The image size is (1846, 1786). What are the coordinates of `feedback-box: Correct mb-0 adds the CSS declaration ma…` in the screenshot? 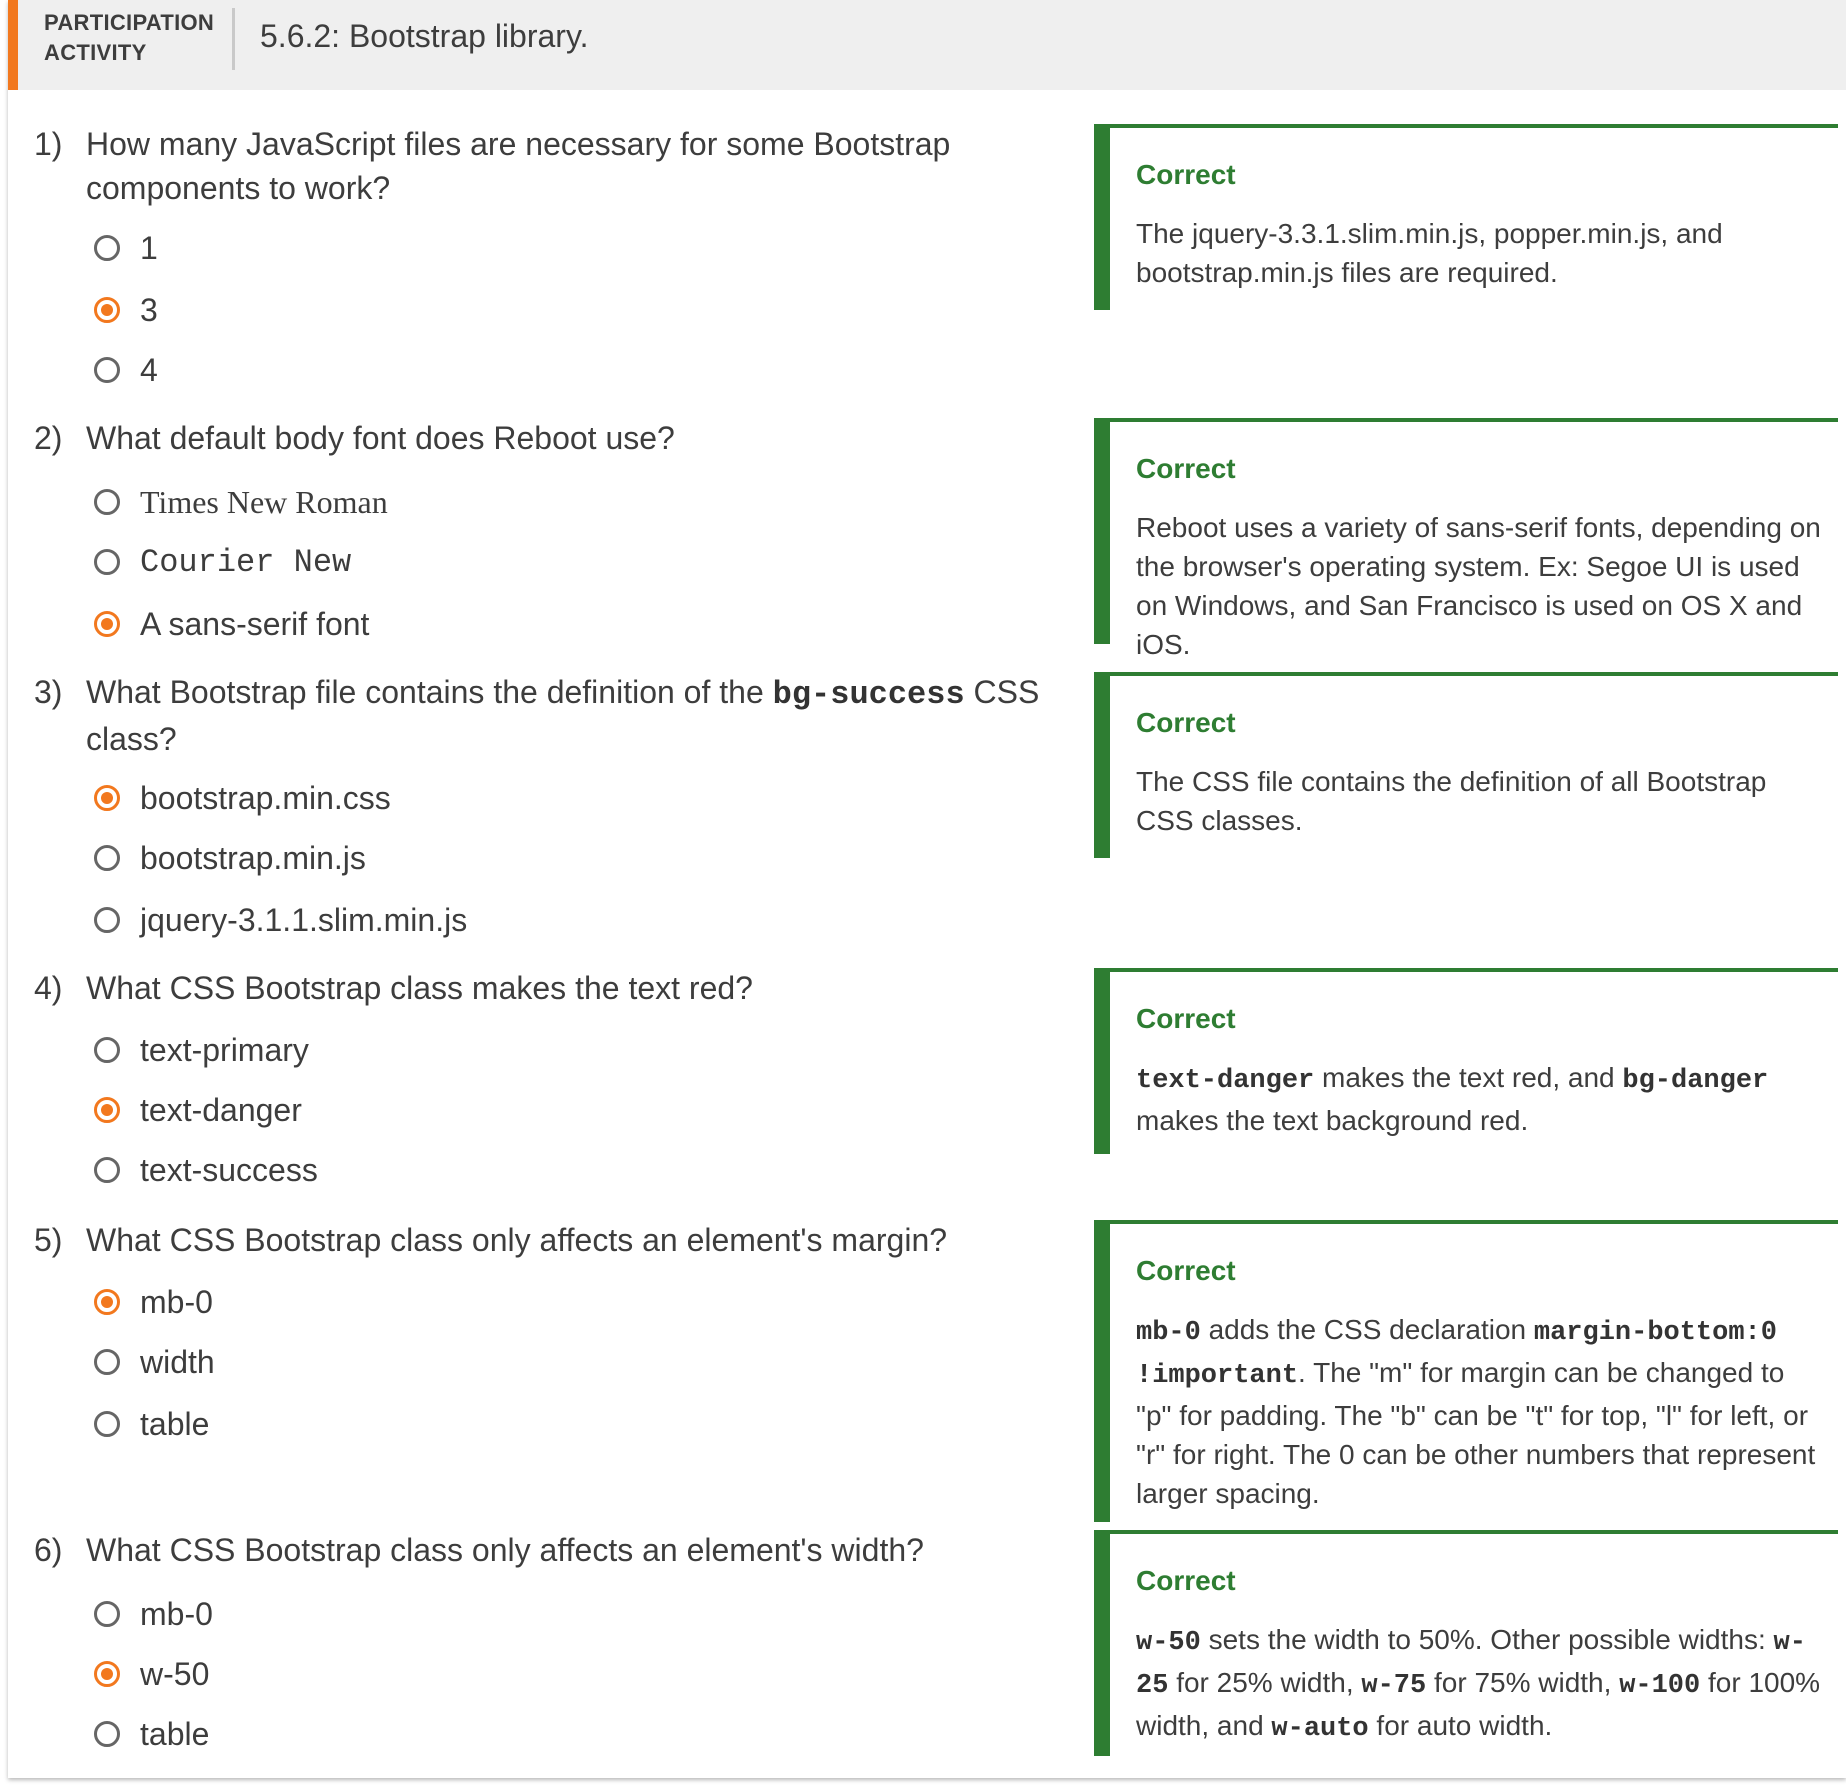 It's located at (1466, 1371).